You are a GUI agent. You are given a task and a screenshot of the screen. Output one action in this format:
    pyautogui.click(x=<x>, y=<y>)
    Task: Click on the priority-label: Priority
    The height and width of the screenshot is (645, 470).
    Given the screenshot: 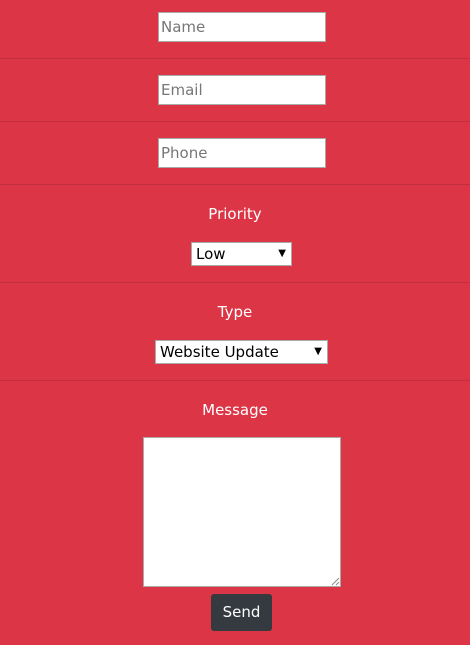 What is the action you would take?
    pyautogui.click(x=235, y=214)
    